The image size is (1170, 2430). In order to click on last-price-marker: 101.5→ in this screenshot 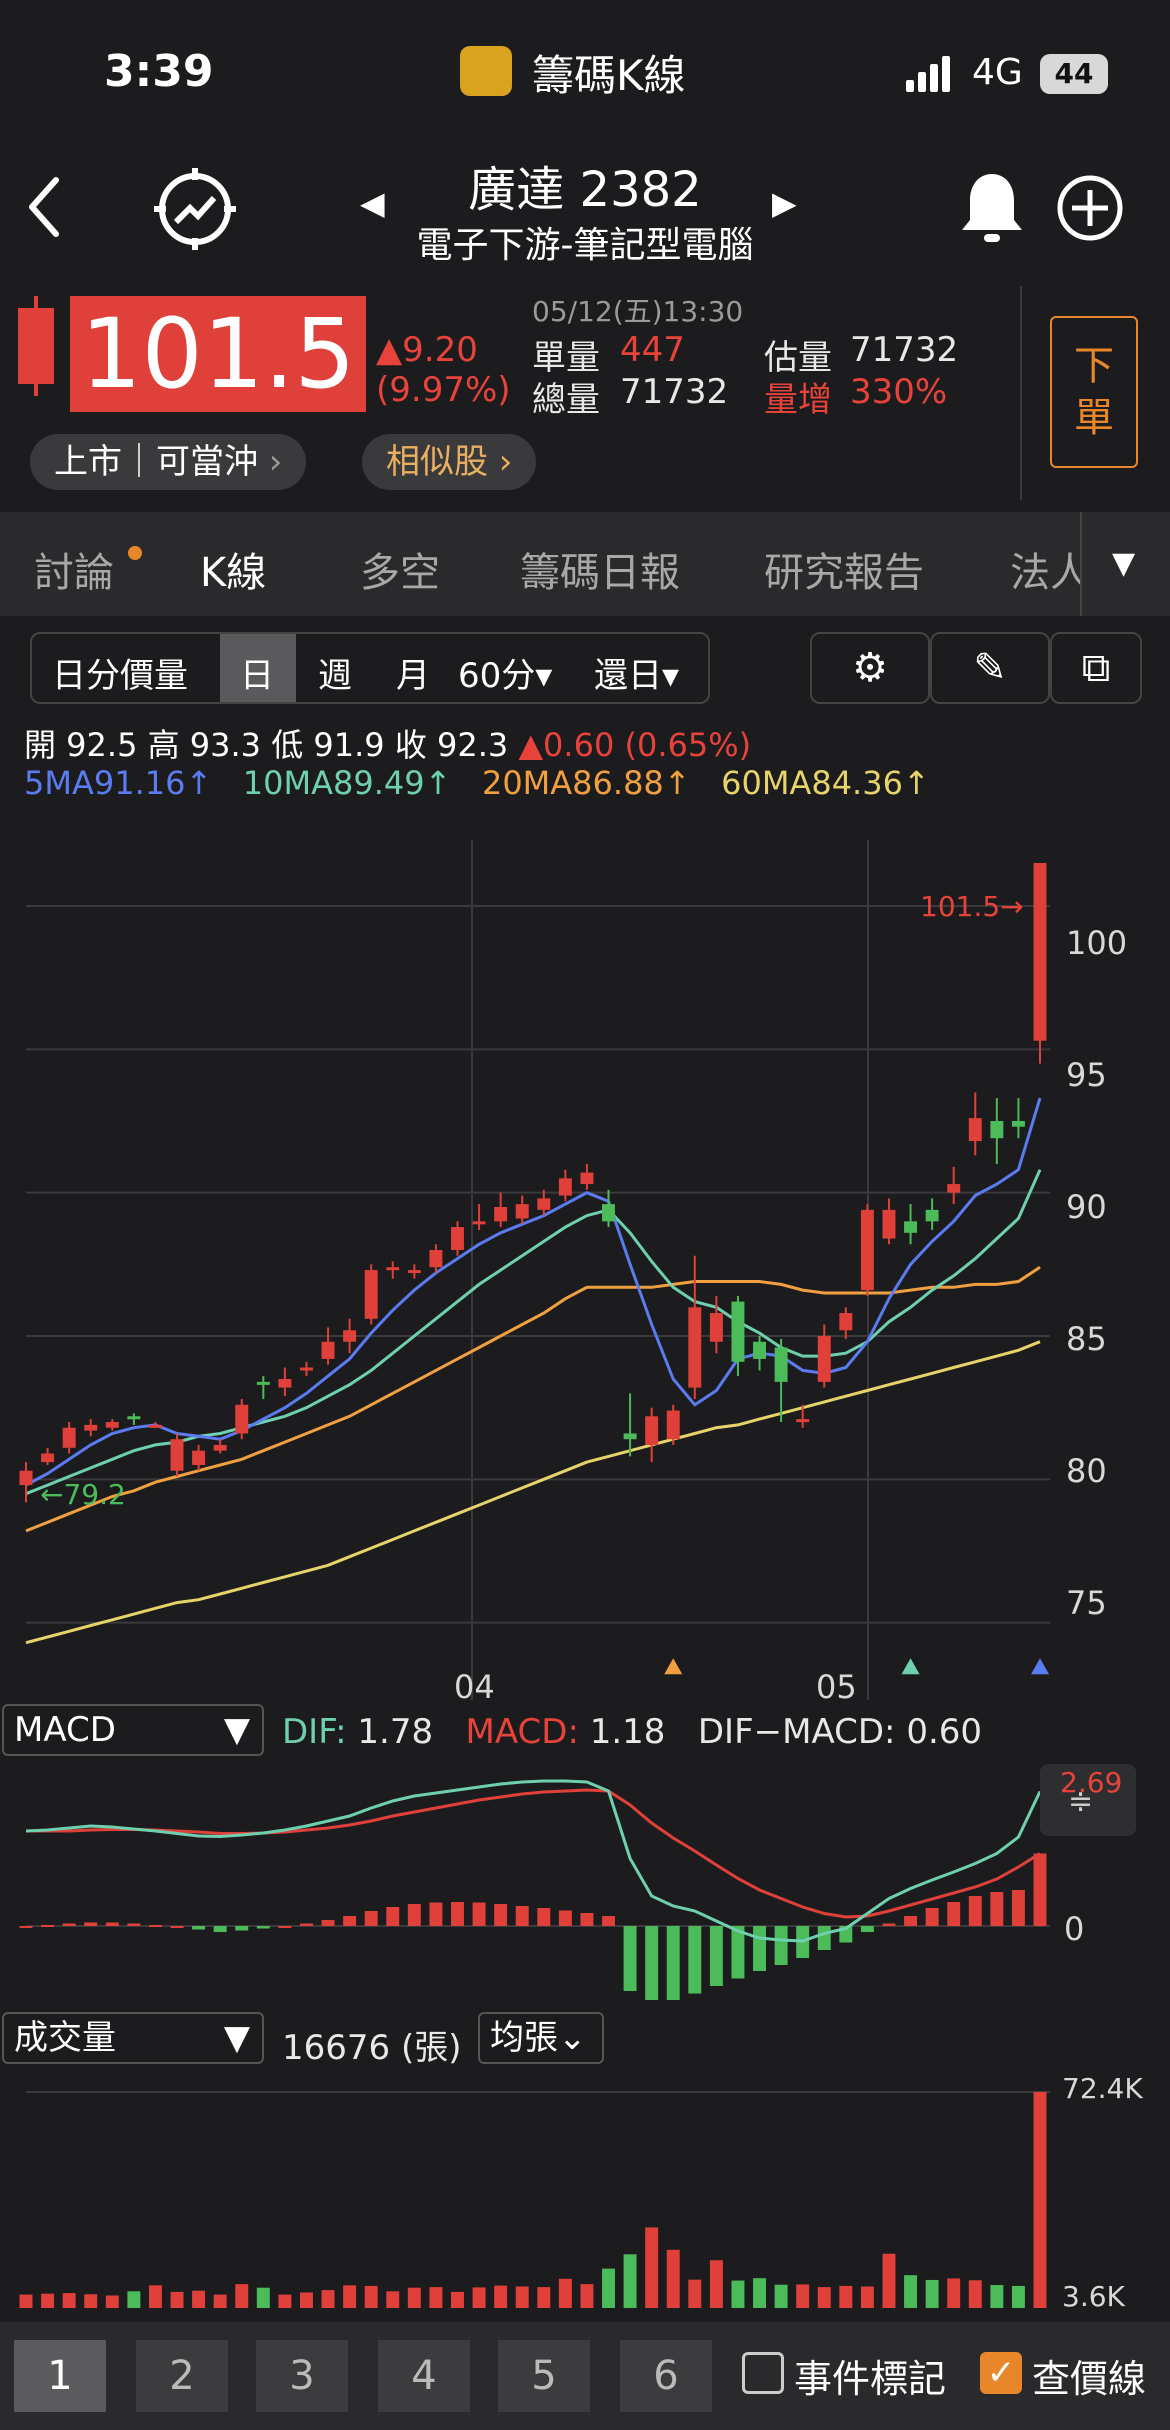, I will do `click(972, 906)`.